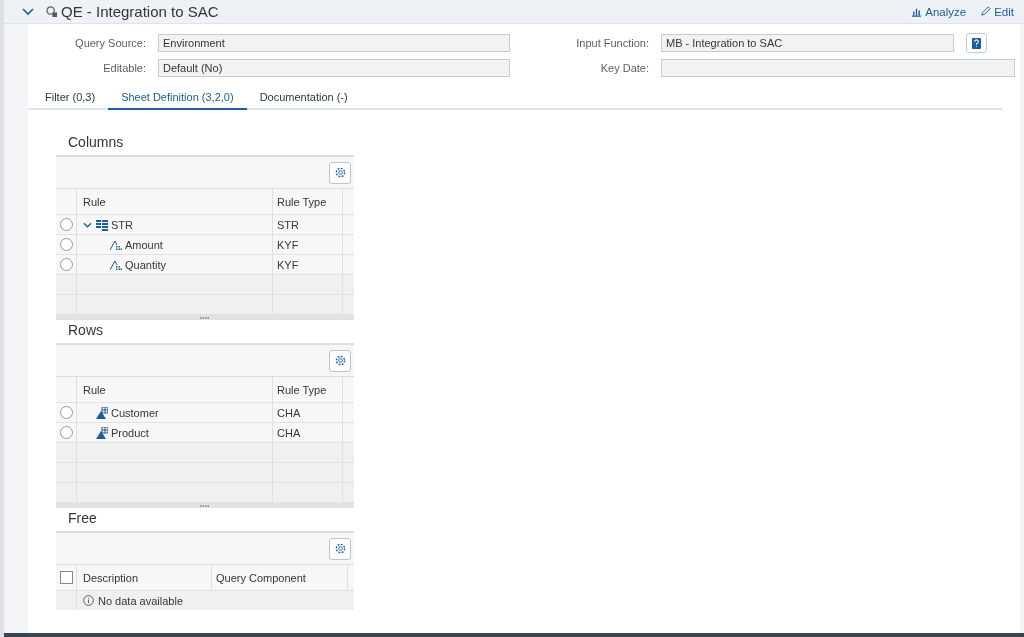 This screenshot has width=1024, height=637. I want to click on help-icon, so click(976, 43).